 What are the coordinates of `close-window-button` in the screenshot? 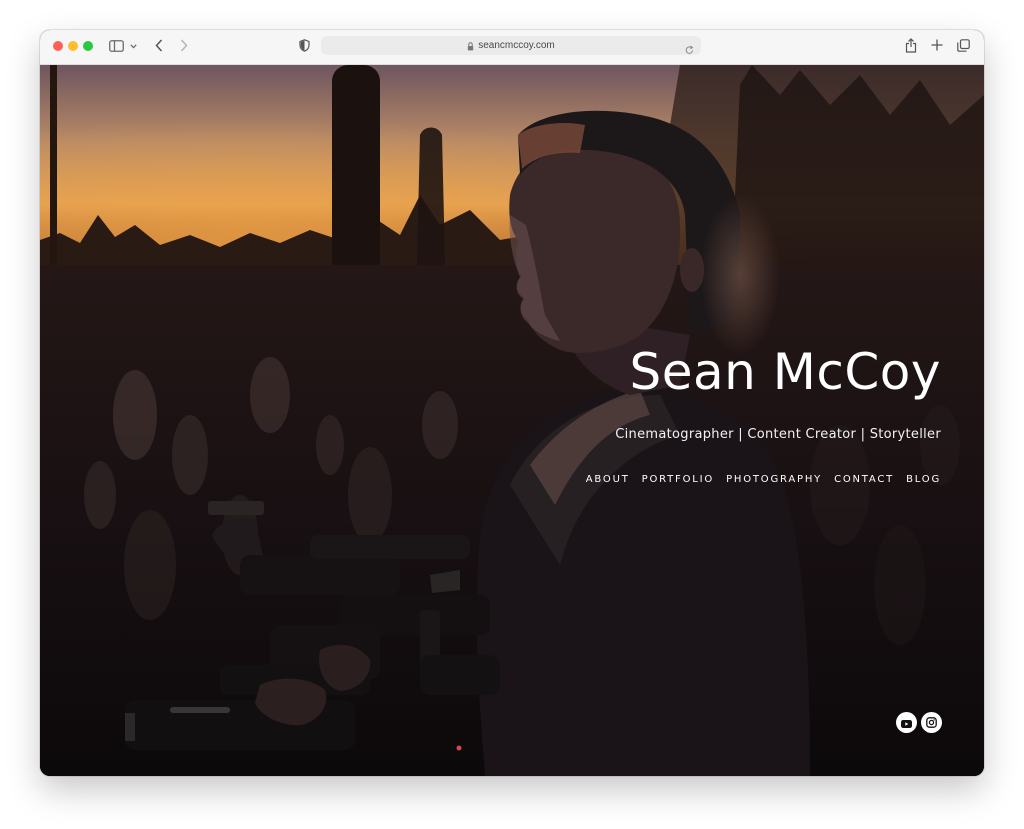 It's located at (58, 46).